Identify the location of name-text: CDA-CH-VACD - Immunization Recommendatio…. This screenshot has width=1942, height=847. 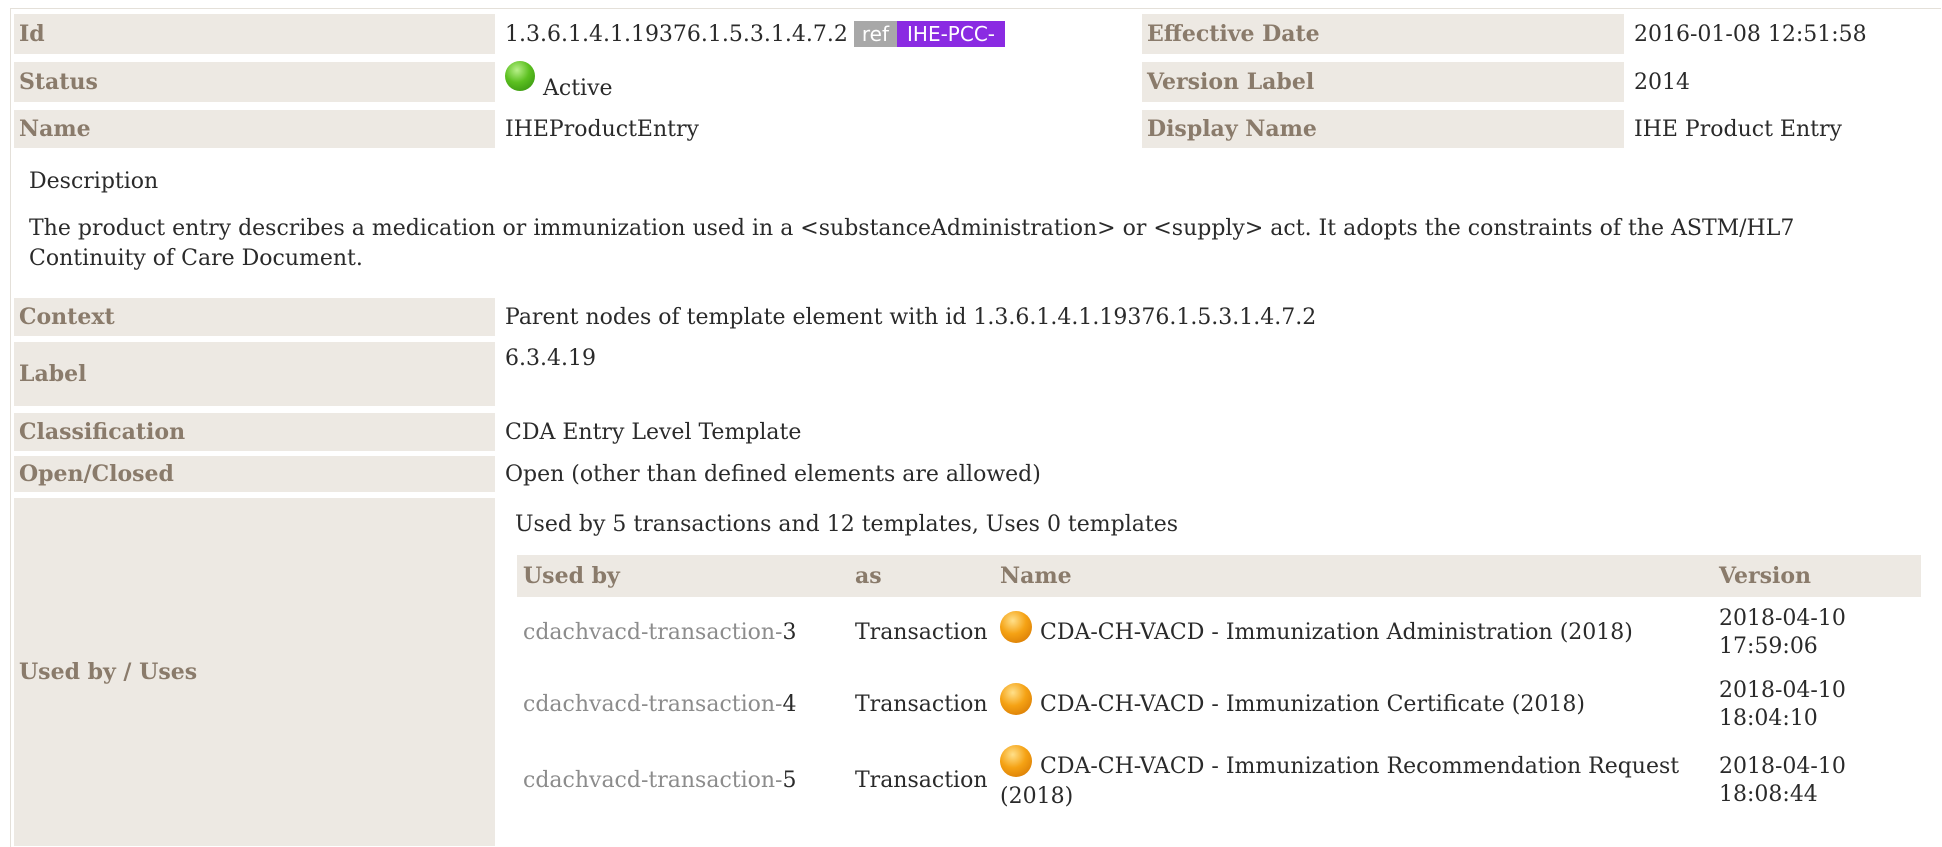
(1340, 781).